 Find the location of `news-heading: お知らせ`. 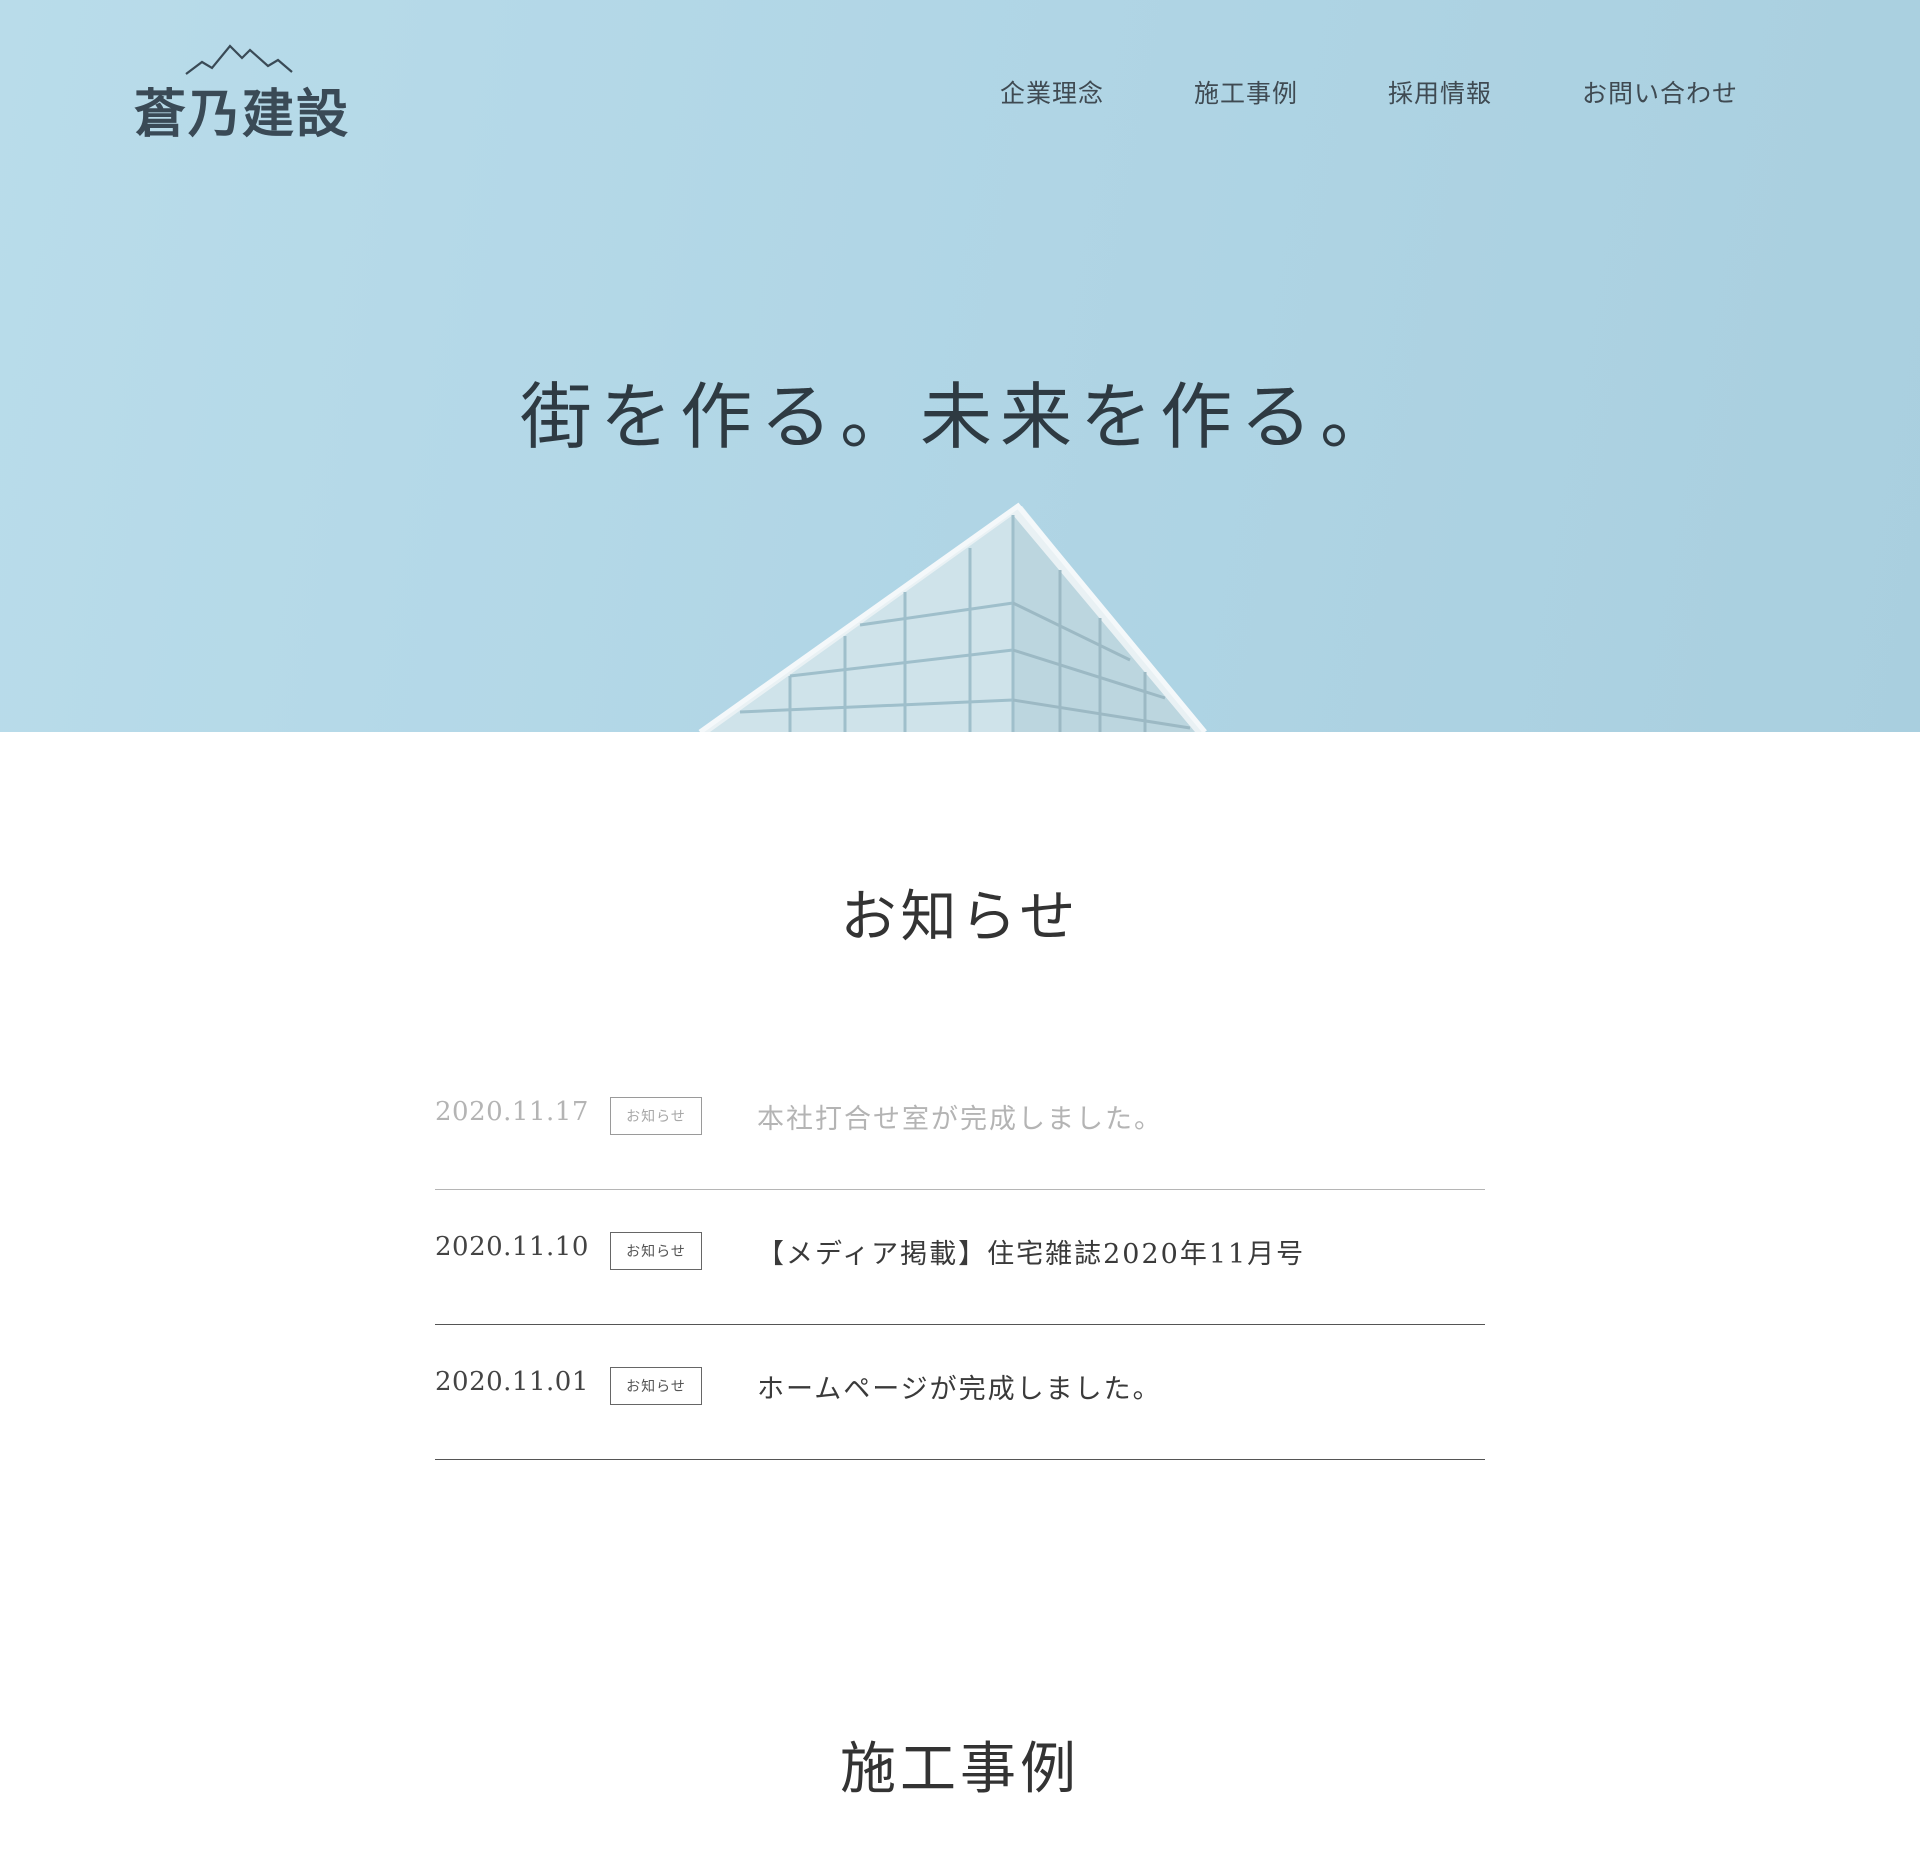

news-heading: お知らせ is located at coordinates (960, 917).